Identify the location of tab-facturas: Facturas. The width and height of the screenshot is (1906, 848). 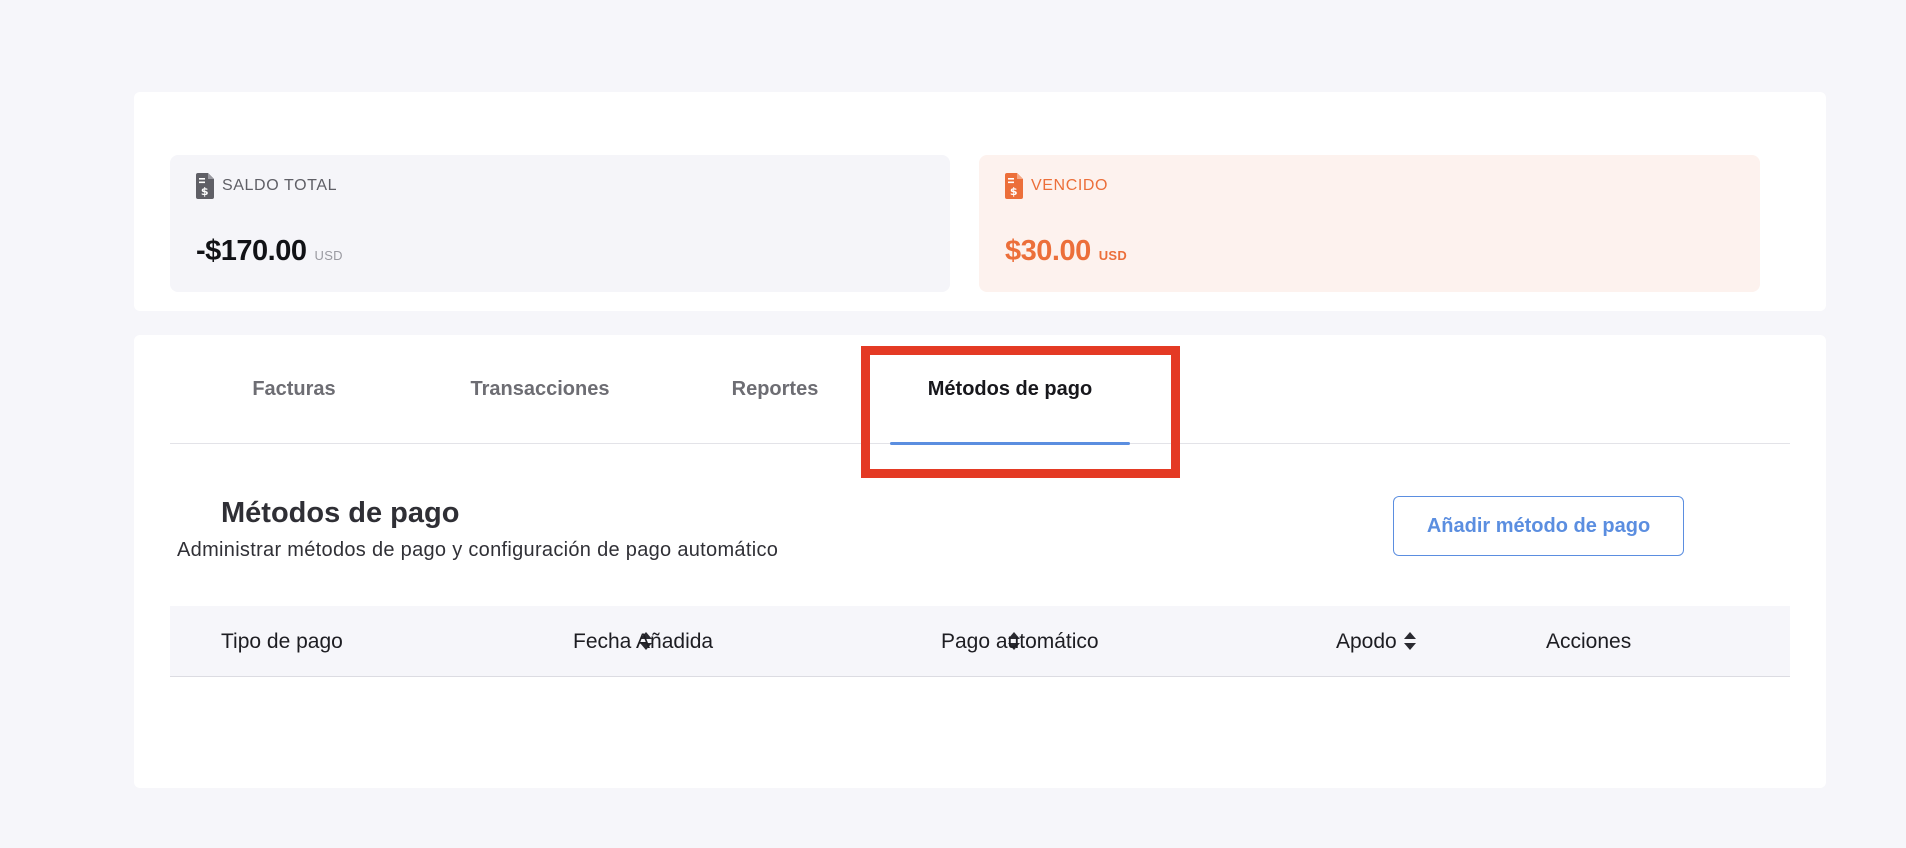
(294, 389).